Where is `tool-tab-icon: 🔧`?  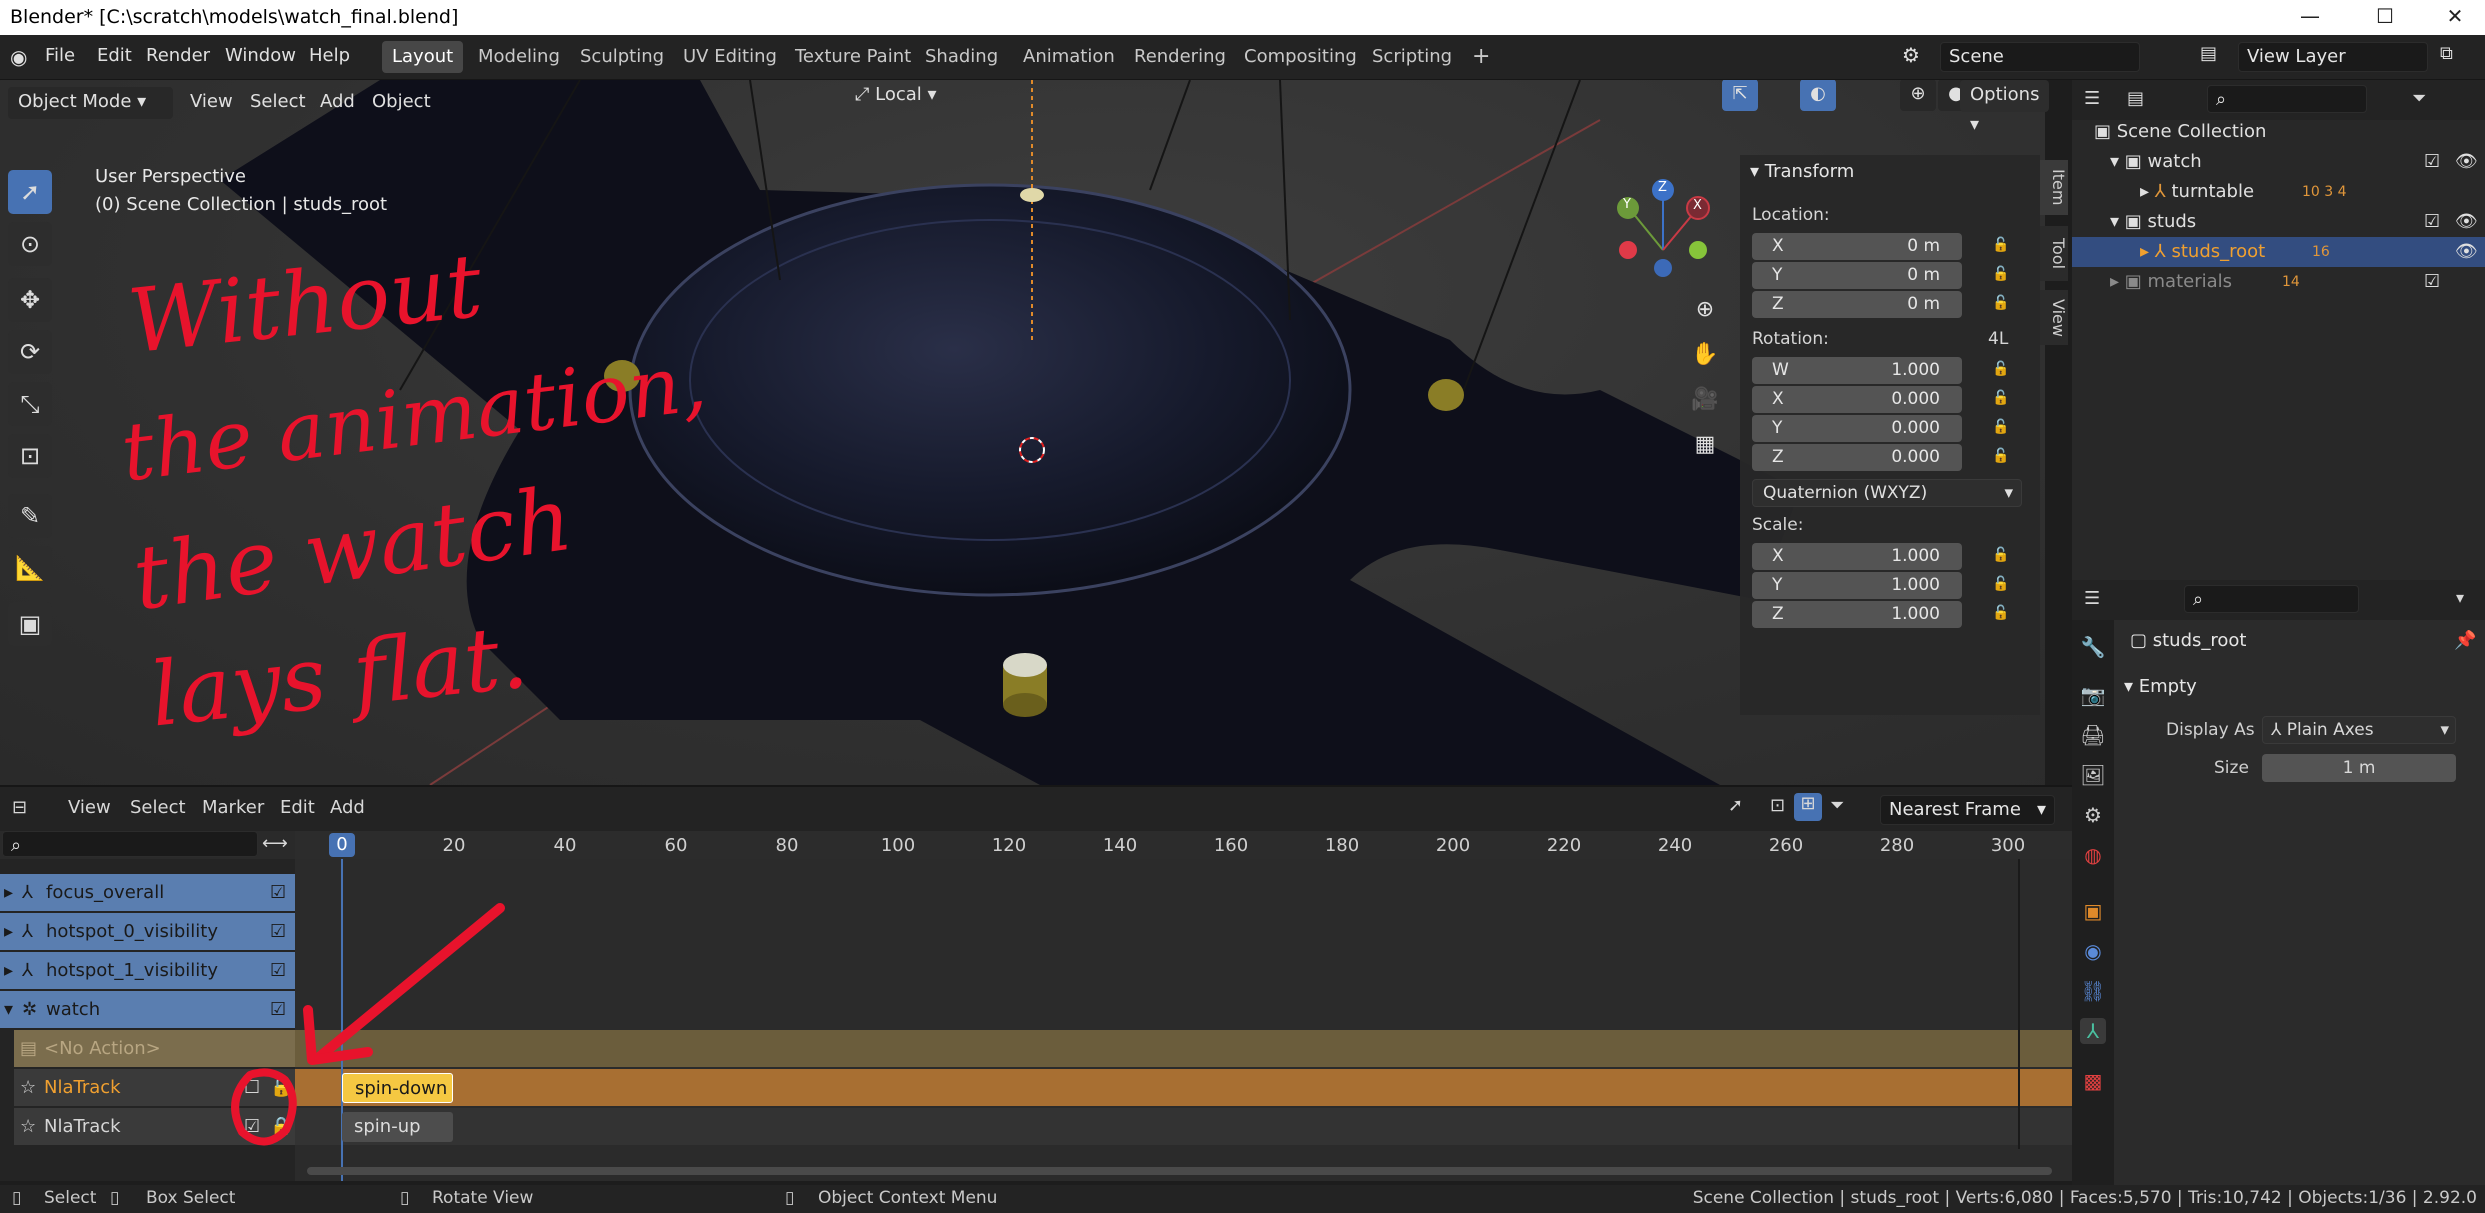 tool-tab-icon: 🔧 is located at coordinates (2093, 647).